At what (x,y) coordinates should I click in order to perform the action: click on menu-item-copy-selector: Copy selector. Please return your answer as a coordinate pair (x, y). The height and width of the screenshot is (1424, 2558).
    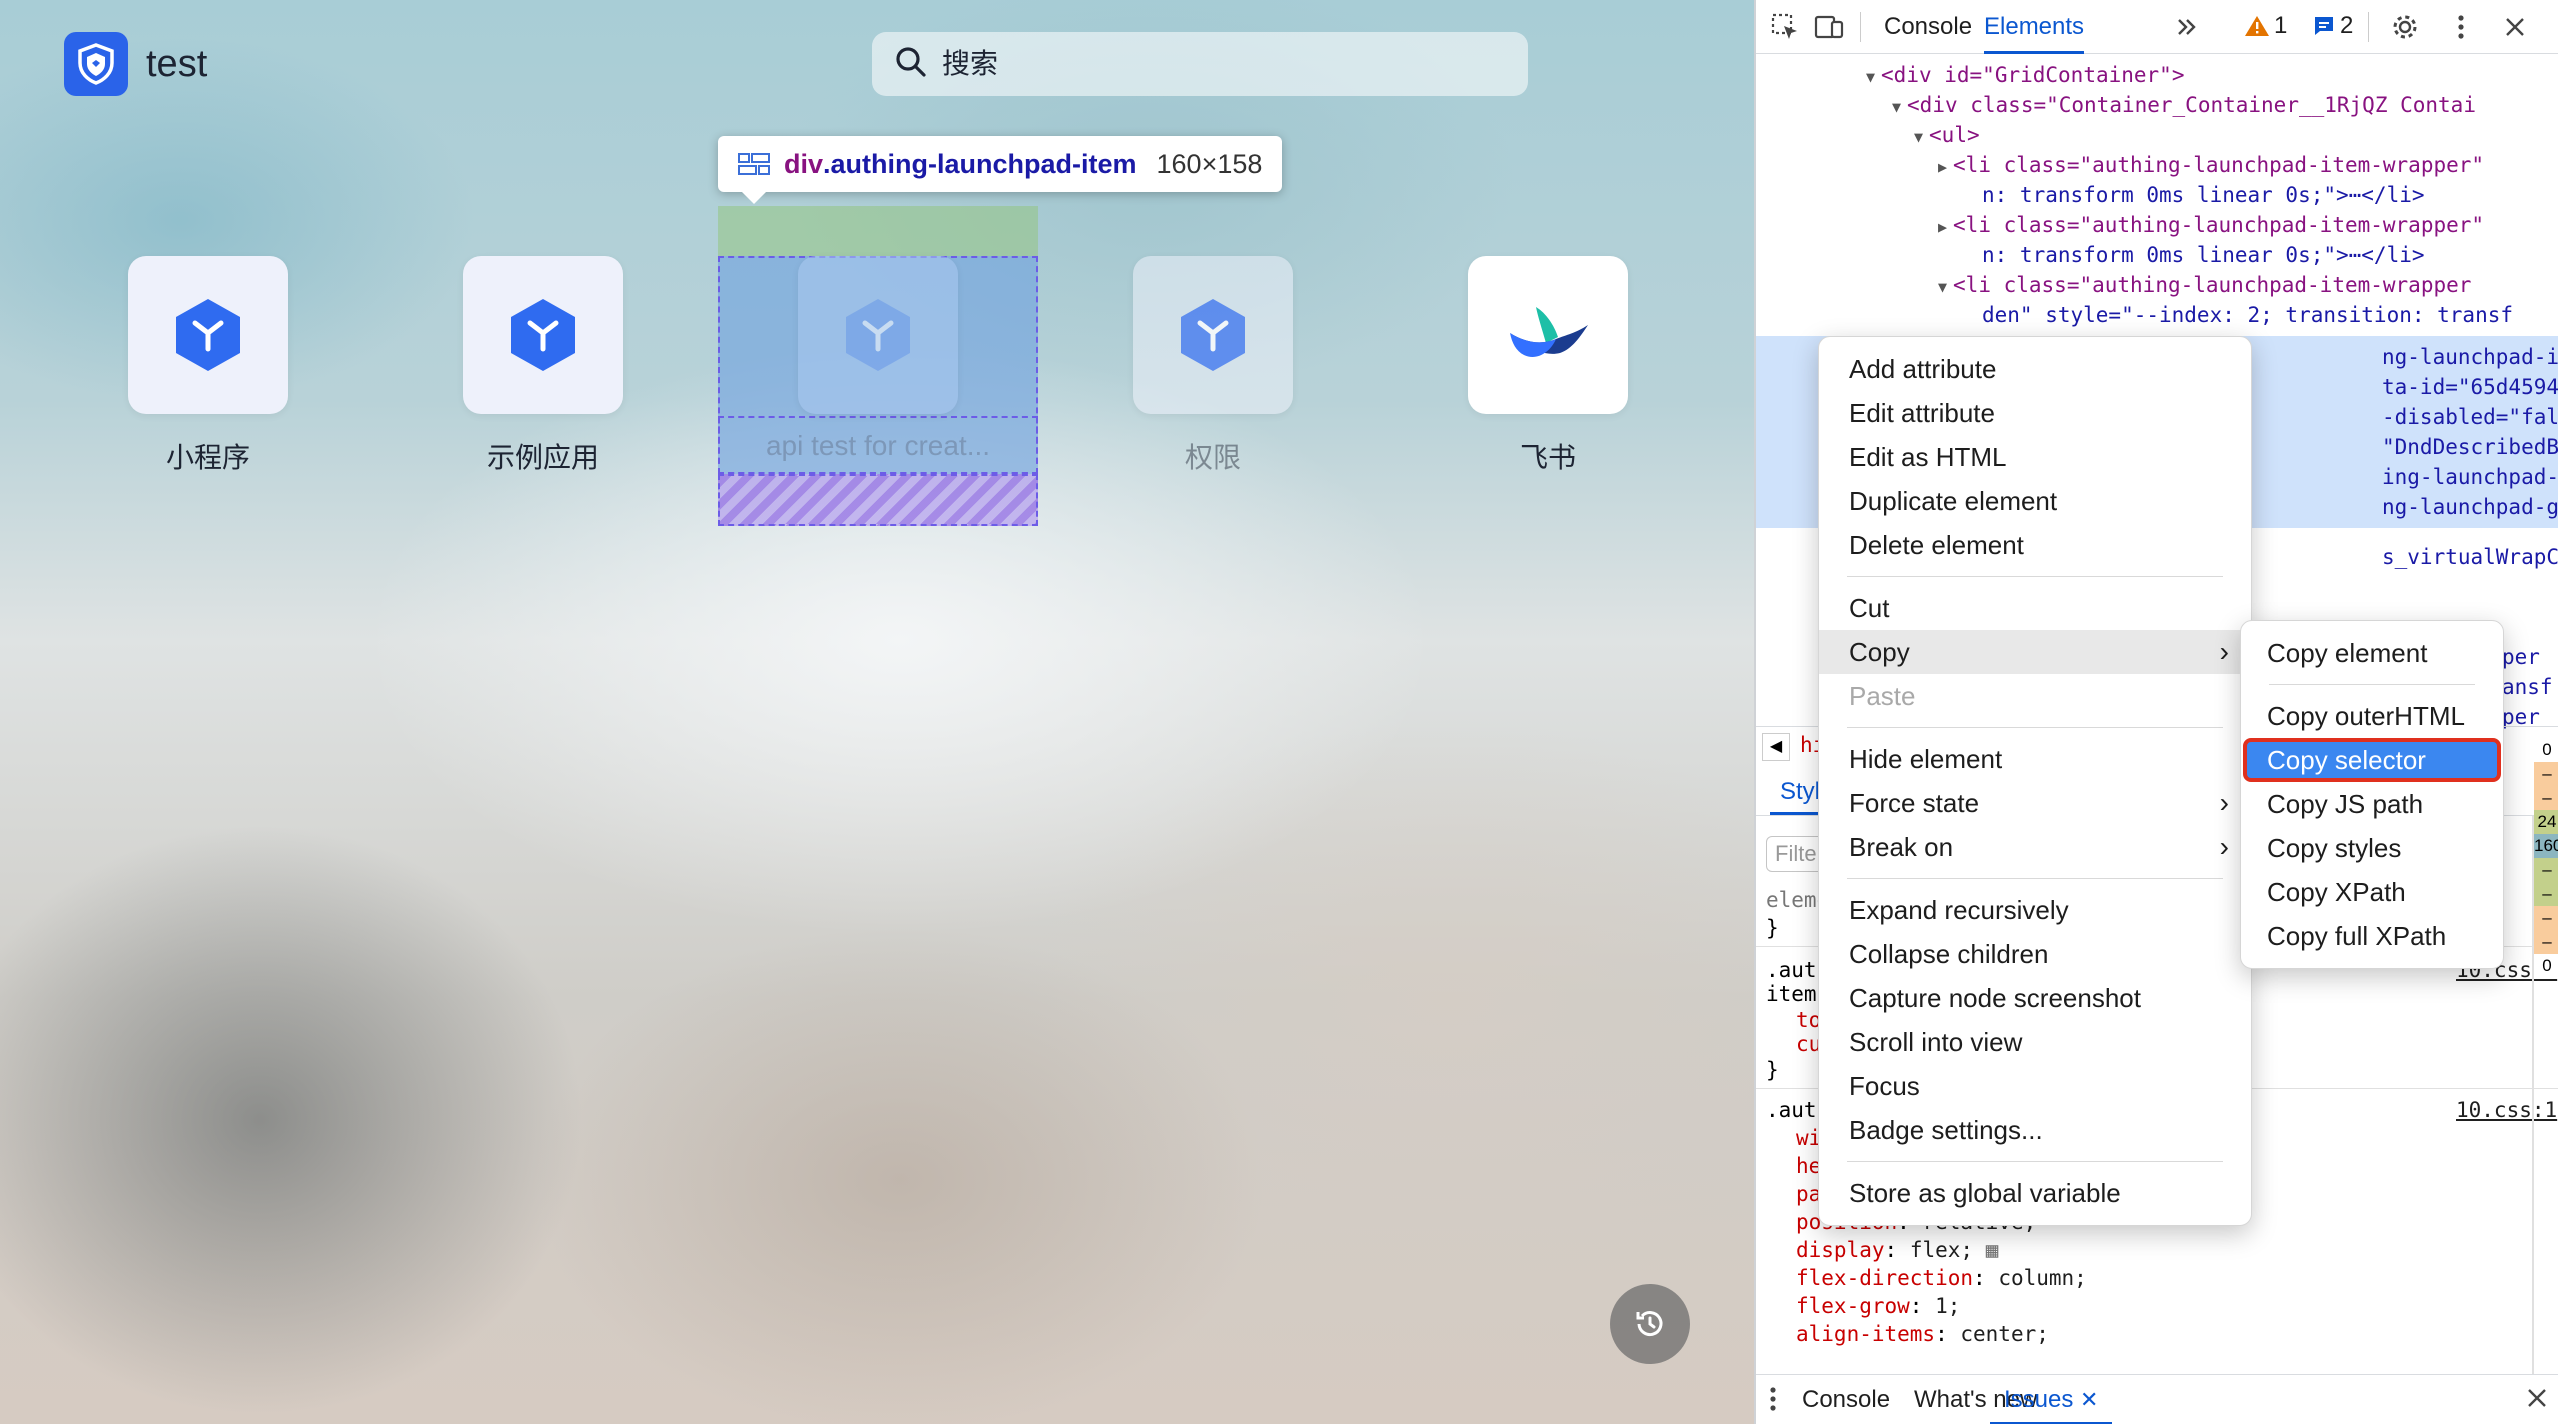
    Looking at the image, I should click on (2372, 760).